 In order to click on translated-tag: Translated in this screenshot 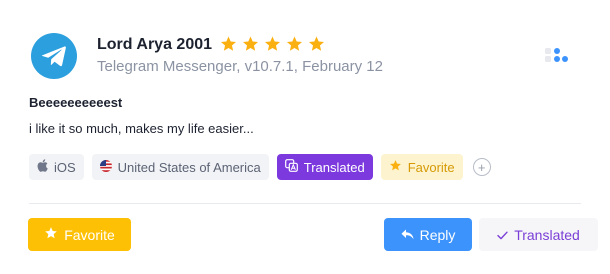, I will do `click(324, 167)`.